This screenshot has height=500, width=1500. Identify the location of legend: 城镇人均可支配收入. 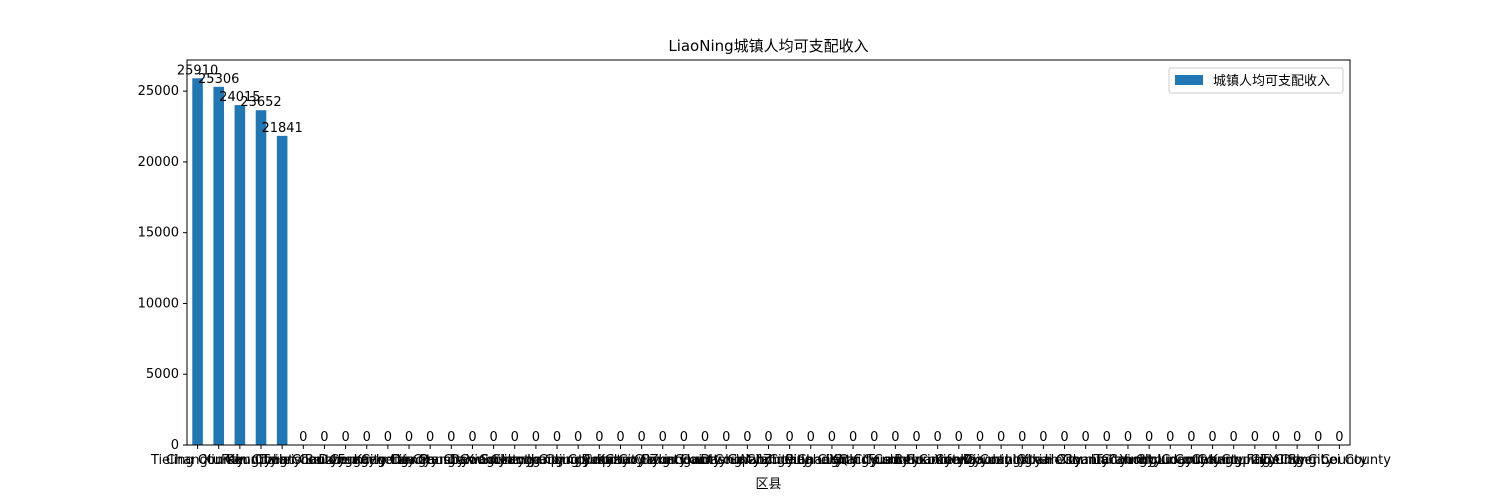
(1256, 80).